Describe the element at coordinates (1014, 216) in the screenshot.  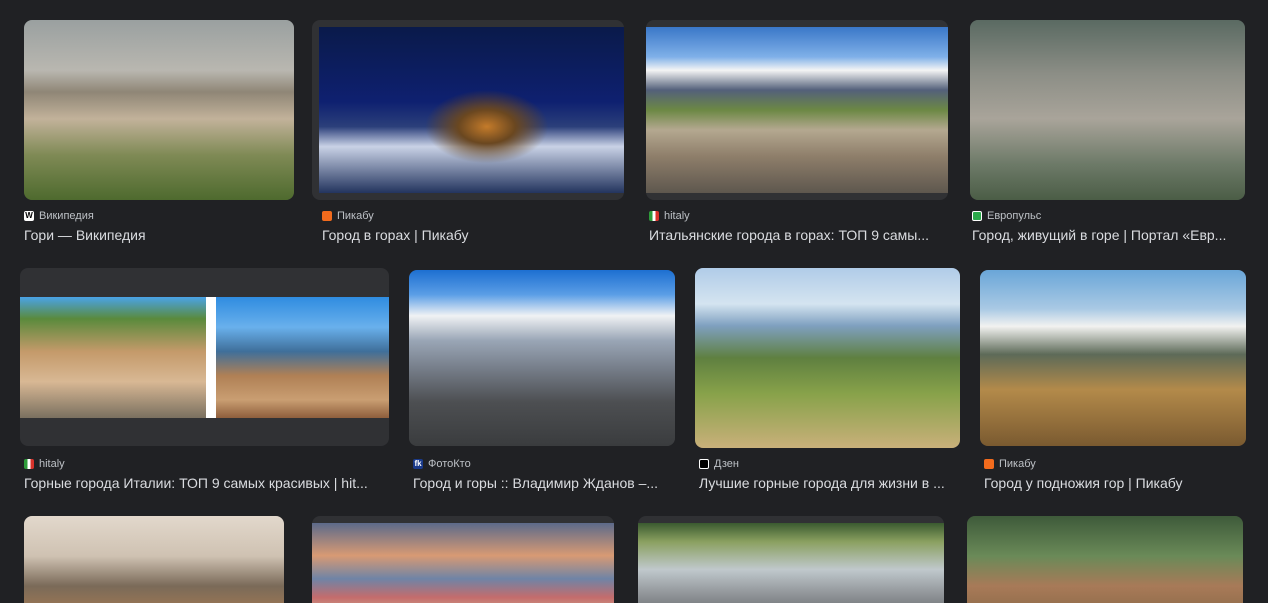
I see `source-name: Европульс` at that location.